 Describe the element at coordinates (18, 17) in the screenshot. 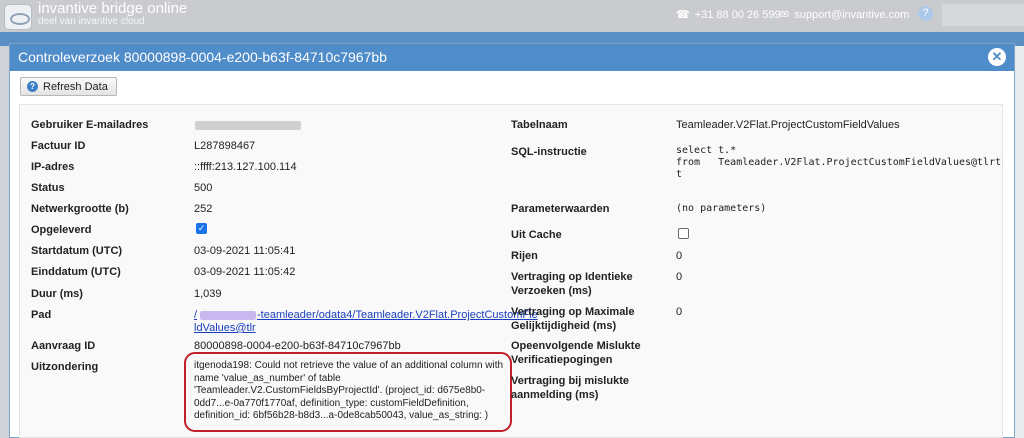

I see `invantive-logo-icon` at that location.